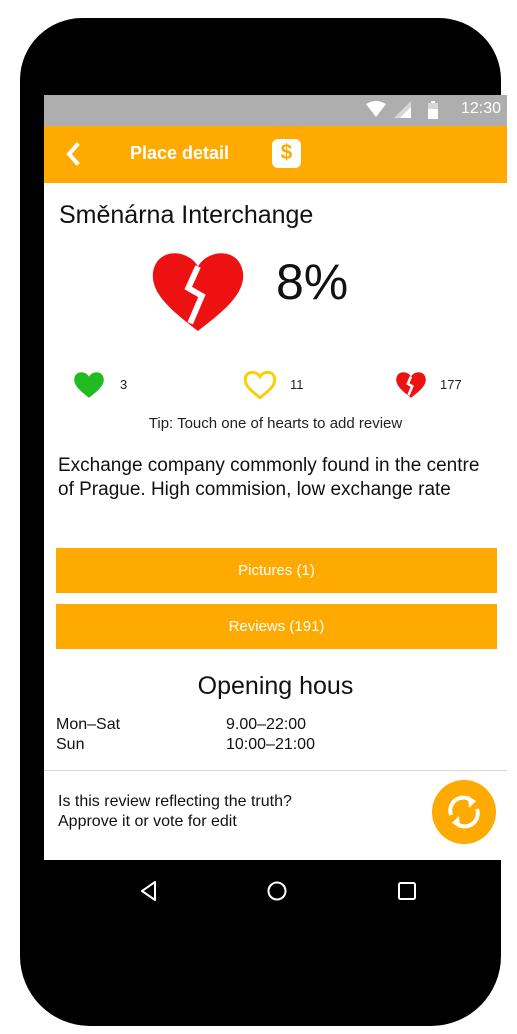  I want to click on pictures-button: Pictures (1), so click(276, 570).